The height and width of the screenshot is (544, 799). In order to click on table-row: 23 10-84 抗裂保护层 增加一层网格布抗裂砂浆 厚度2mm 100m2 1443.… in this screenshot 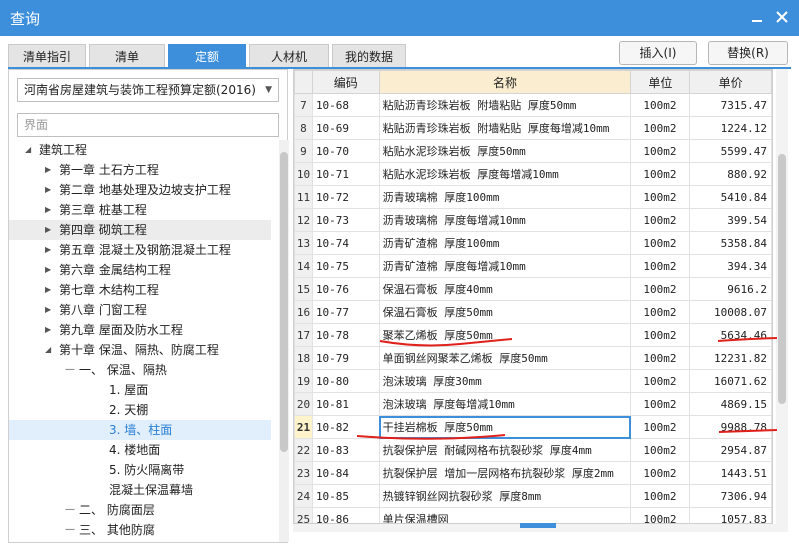, I will do `click(533, 473)`.